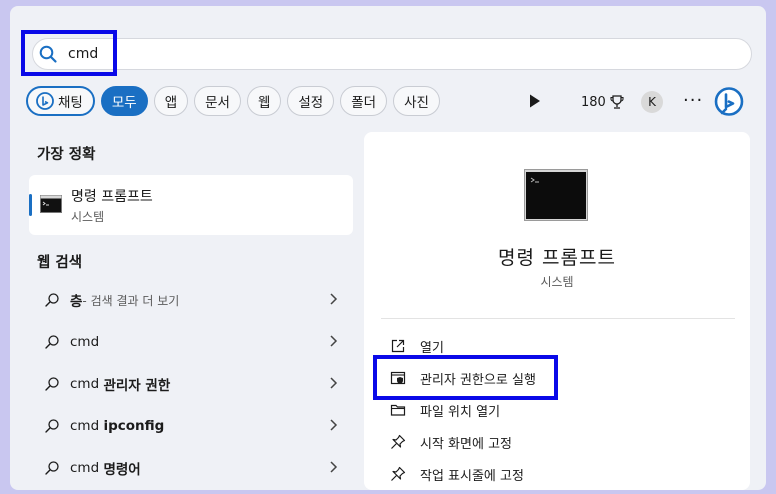 This screenshot has width=776, height=494. I want to click on web-result-term: ipconfig, so click(134, 426).